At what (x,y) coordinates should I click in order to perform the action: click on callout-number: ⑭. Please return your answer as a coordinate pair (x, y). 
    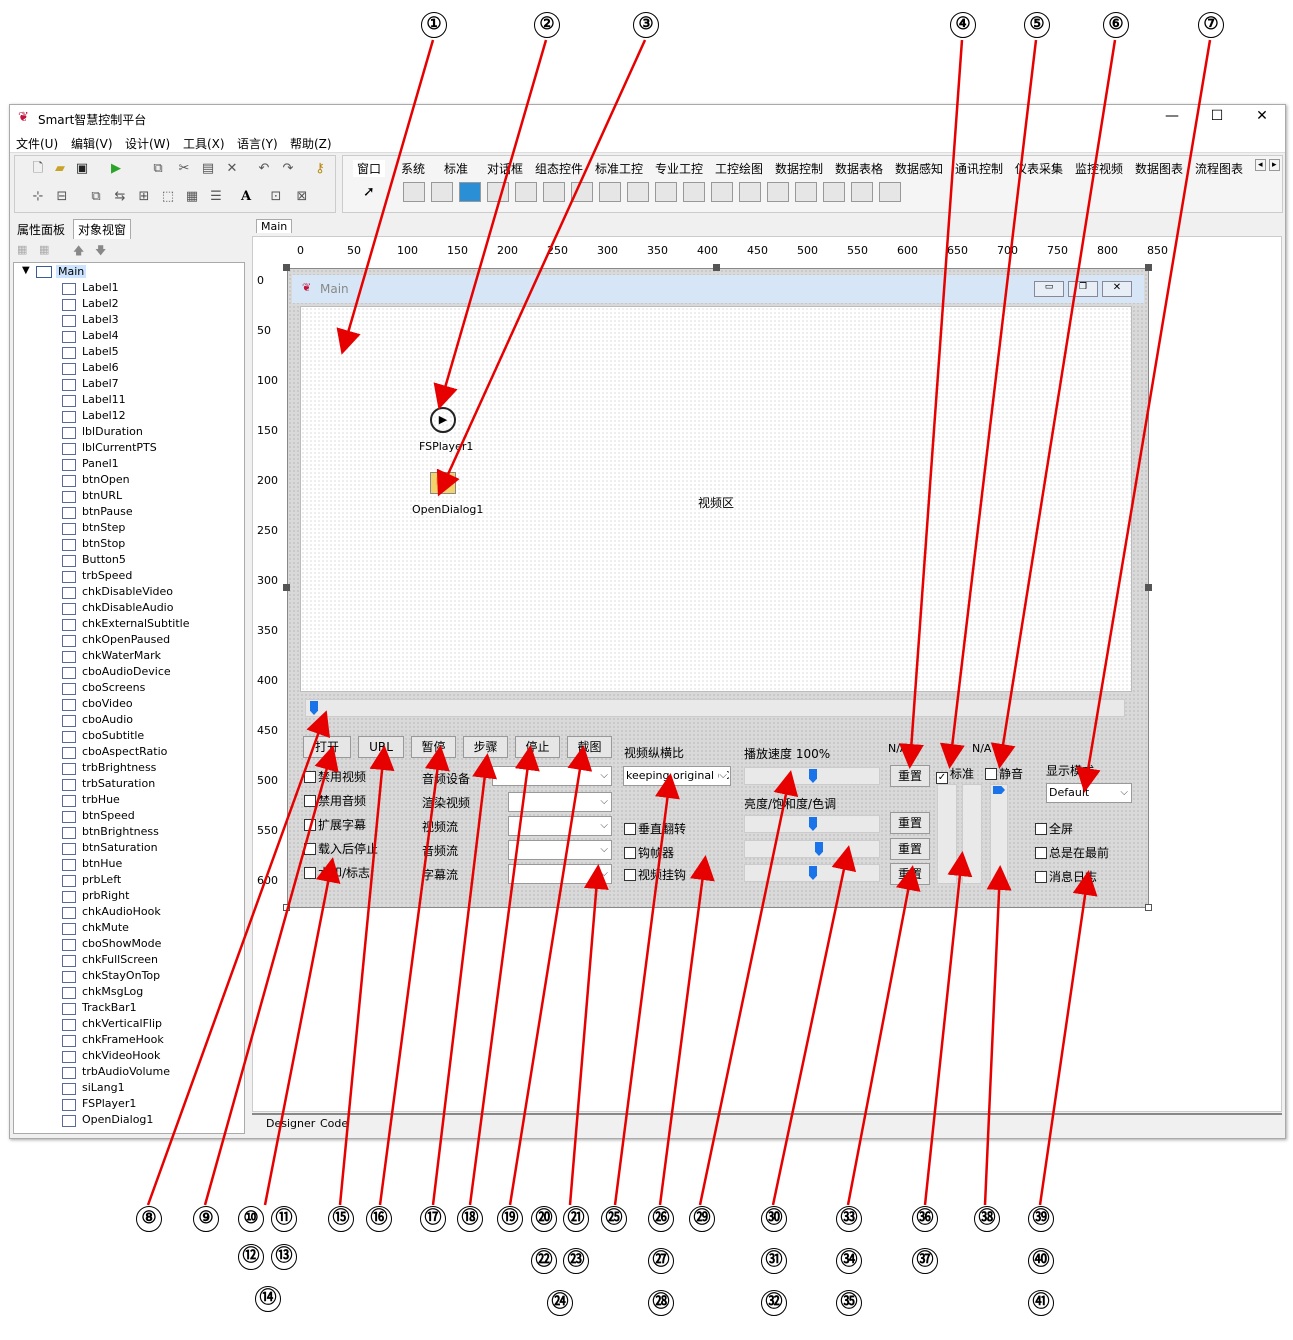
    Looking at the image, I should click on (268, 1299).